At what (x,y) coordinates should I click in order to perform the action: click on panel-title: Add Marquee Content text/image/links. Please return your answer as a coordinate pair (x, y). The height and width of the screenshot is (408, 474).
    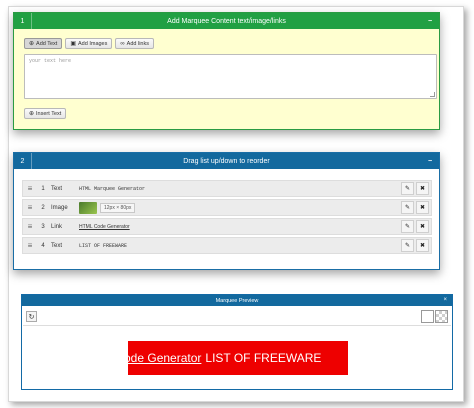
    Looking at the image, I should click on (226, 21).